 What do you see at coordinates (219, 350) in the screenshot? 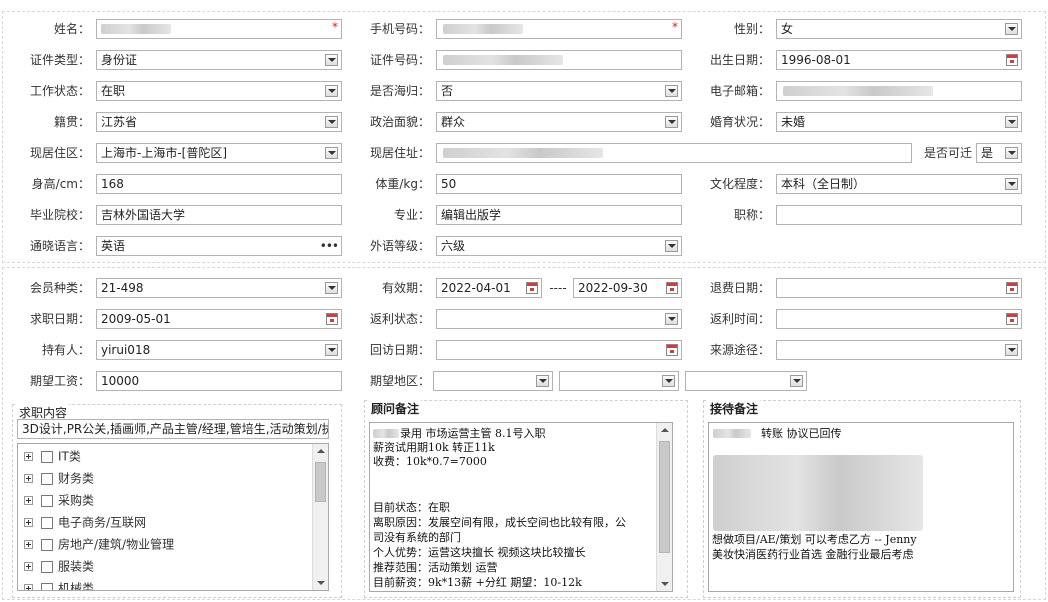
I see `holder-select: yirui018` at bounding box center [219, 350].